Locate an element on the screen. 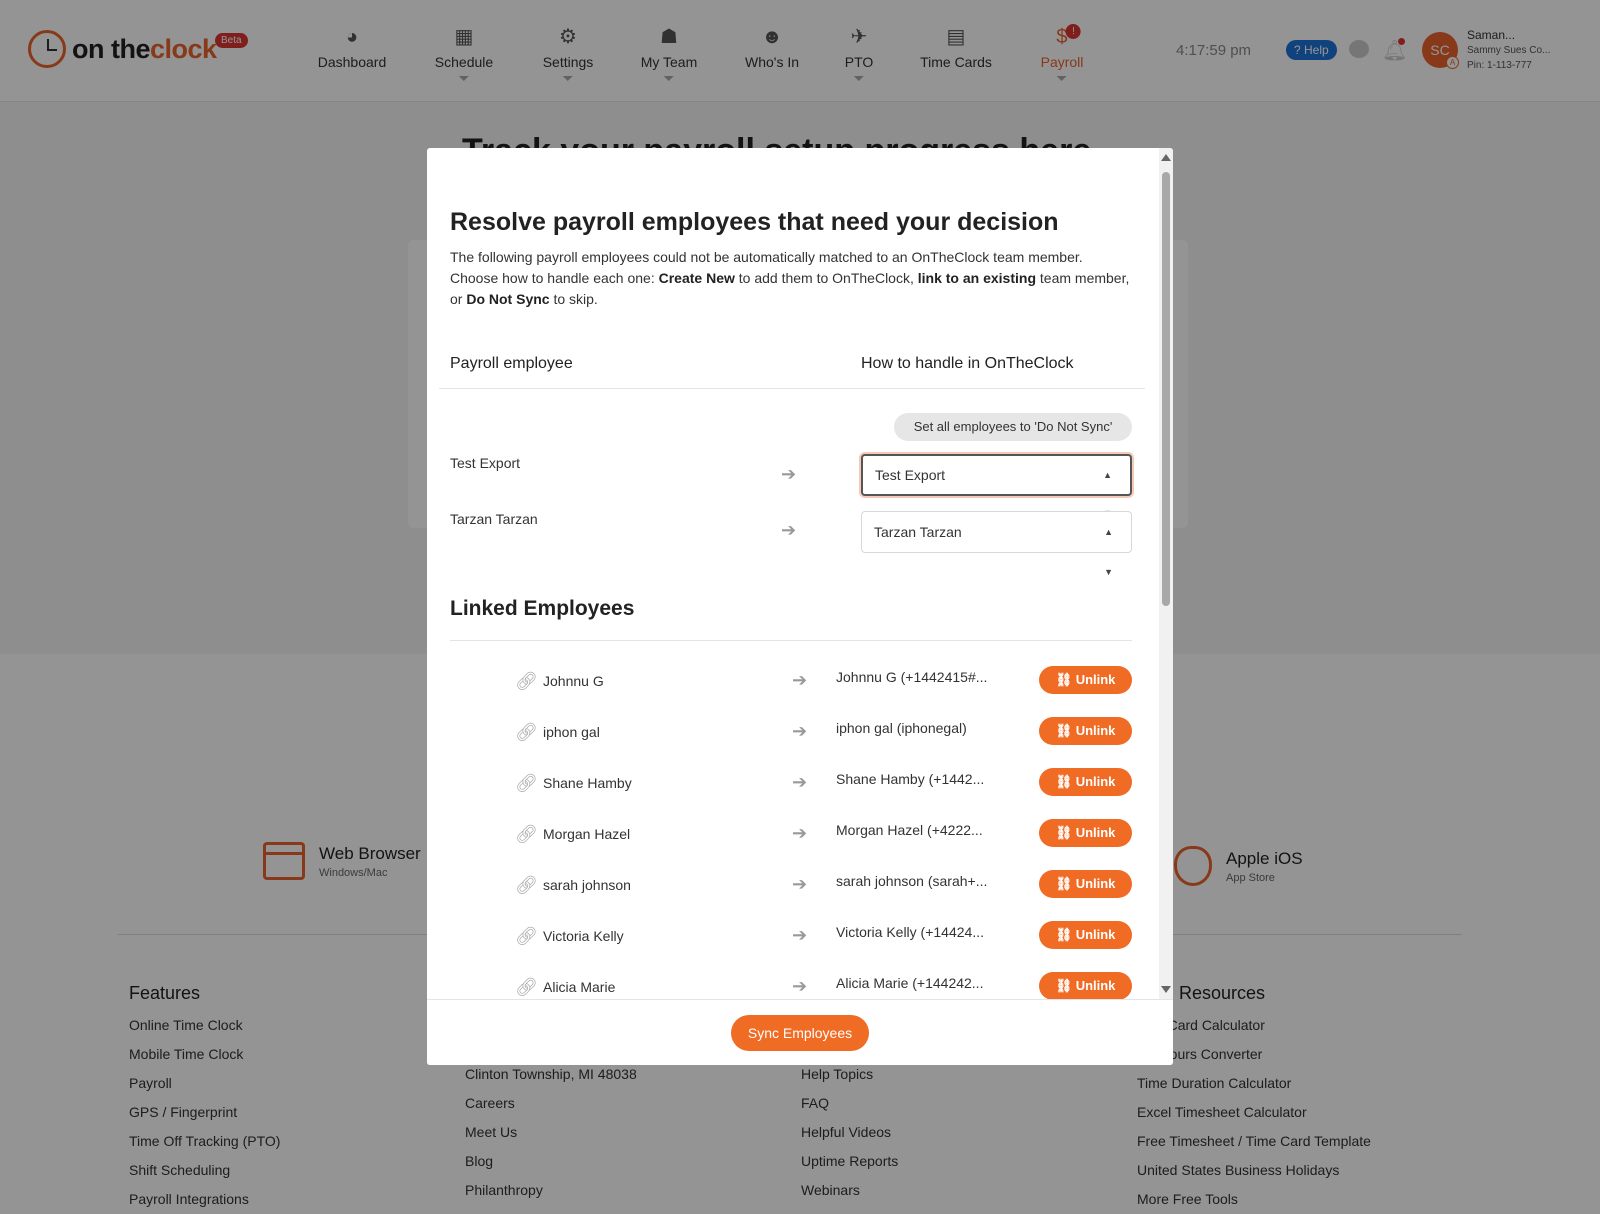  select-value: Tarzan Tarzan is located at coordinates (918, 532).